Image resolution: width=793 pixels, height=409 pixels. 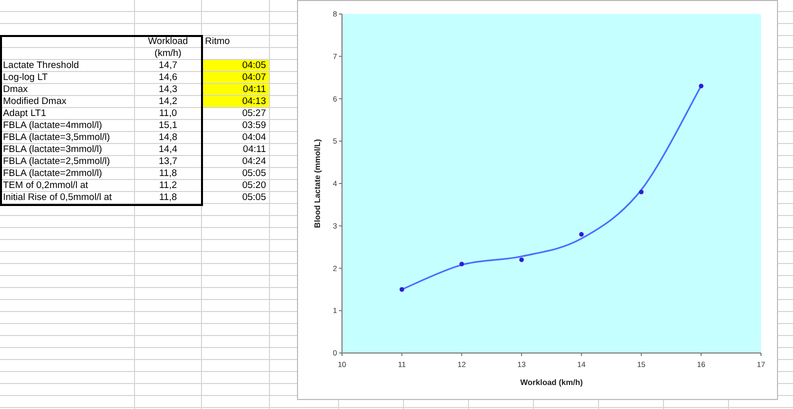 What do you see at coordinates (317, 183) in the screenshot?
I see `y-axis-title: Blood Lactate (mmol/L)` at bounding box center [317, 183].